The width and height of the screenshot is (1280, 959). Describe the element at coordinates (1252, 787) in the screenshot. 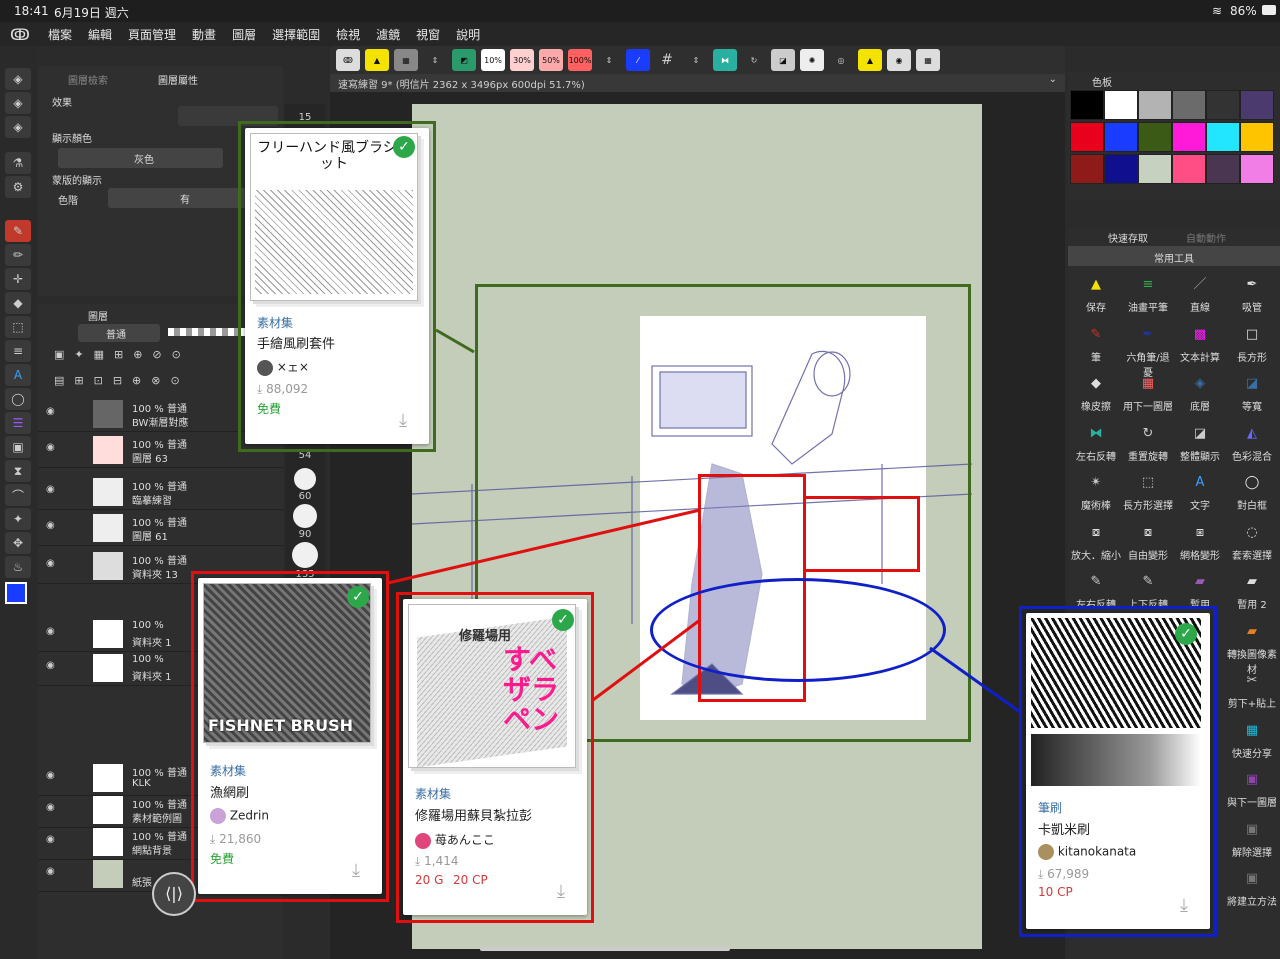

I see `quick-tool: ▣ 與下一圖層` at that location.